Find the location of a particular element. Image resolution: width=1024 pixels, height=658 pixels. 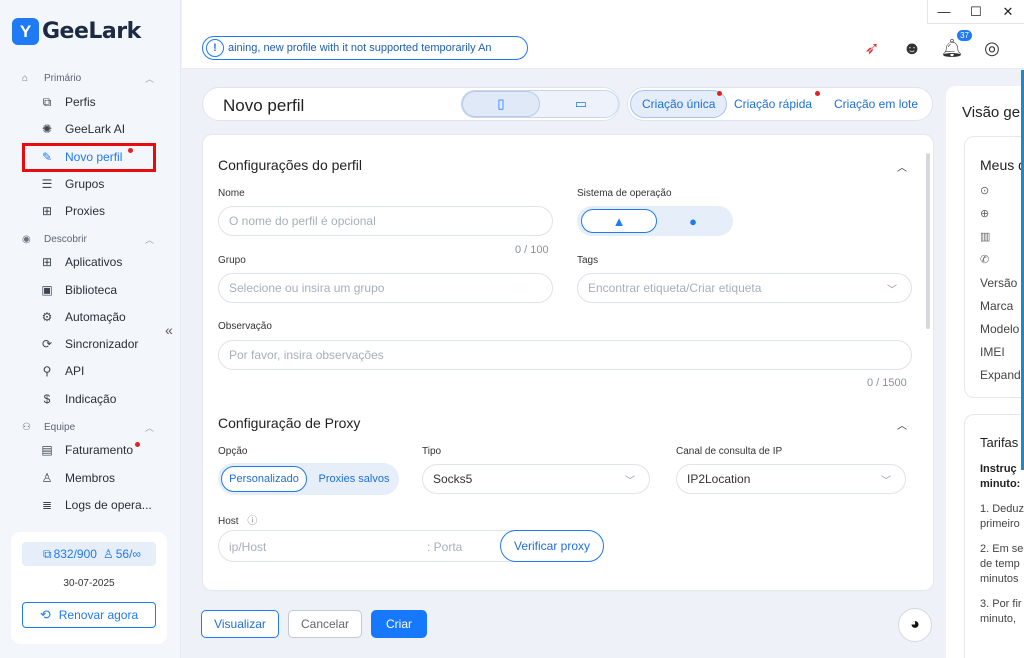

user-icon: ♙ is located at coordinates (47, 478).